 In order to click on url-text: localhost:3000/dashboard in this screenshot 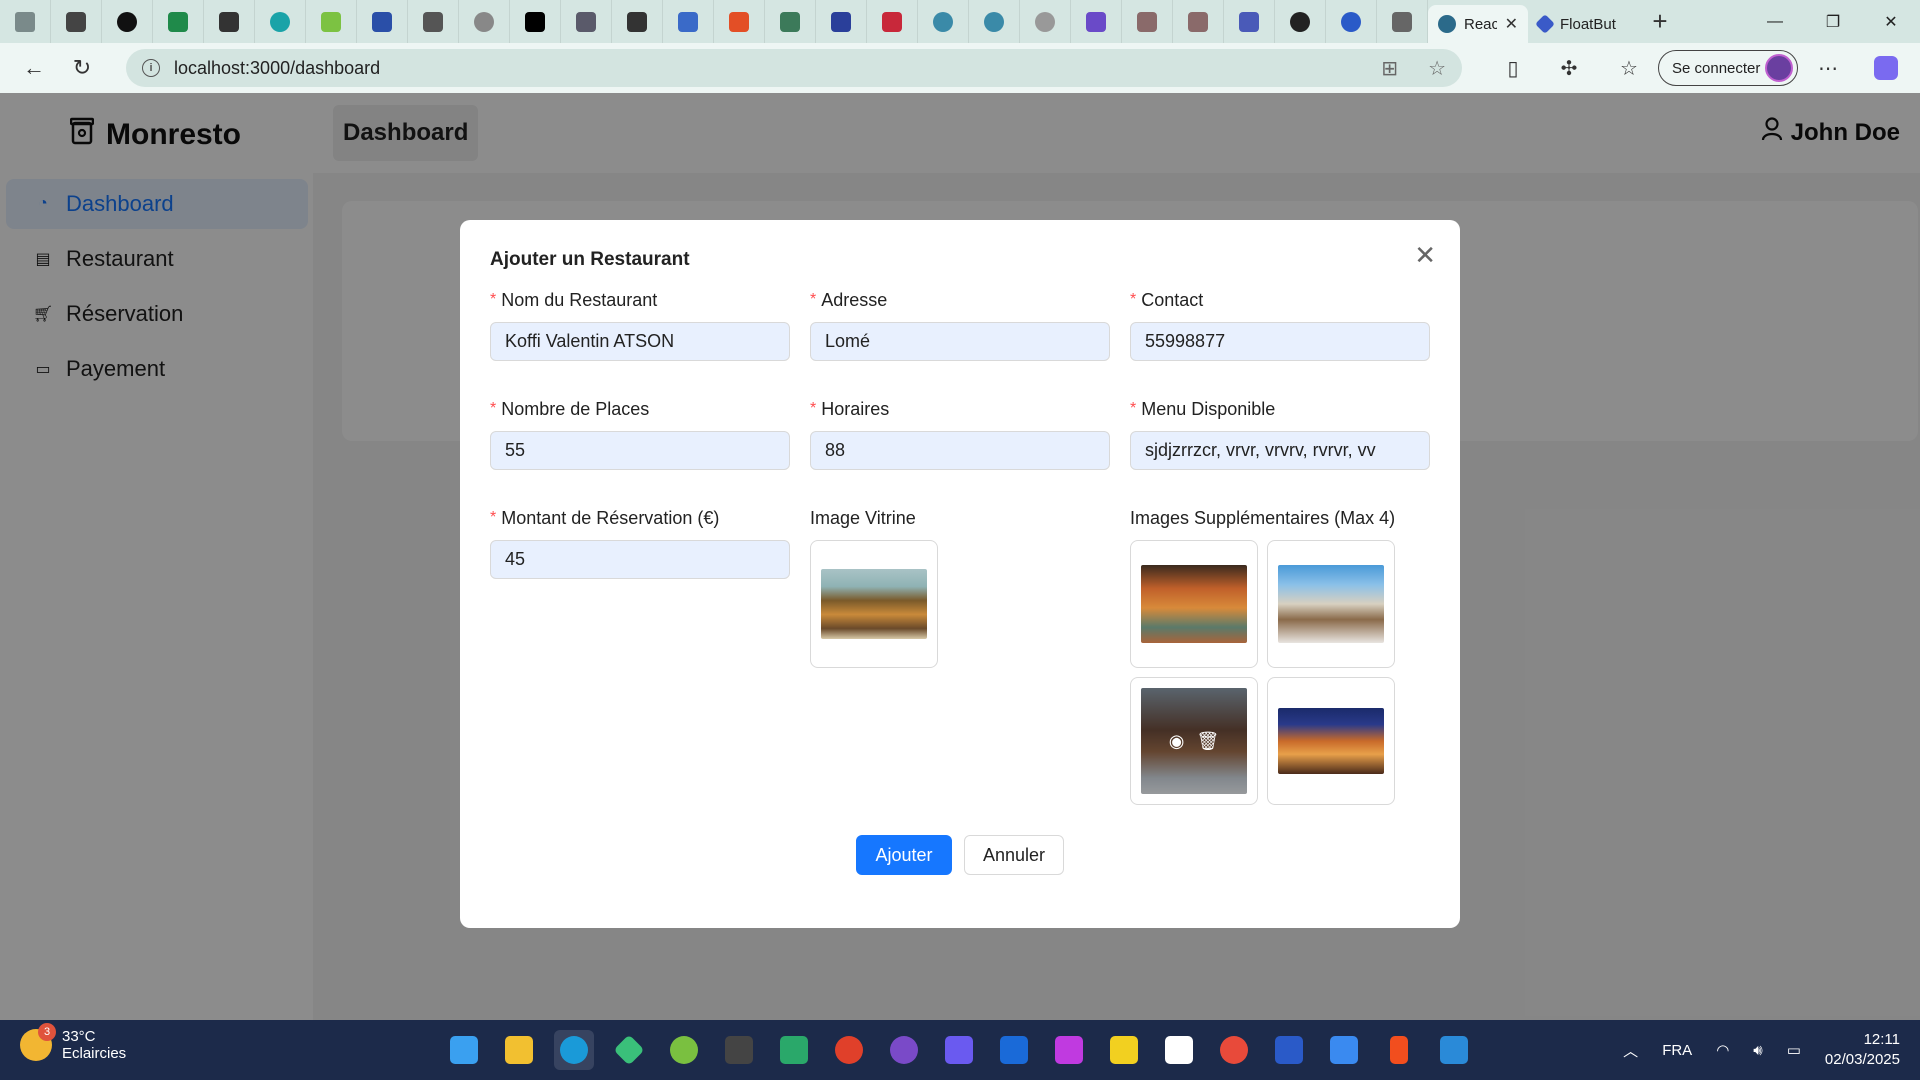, I will do `click(277, 68)`.